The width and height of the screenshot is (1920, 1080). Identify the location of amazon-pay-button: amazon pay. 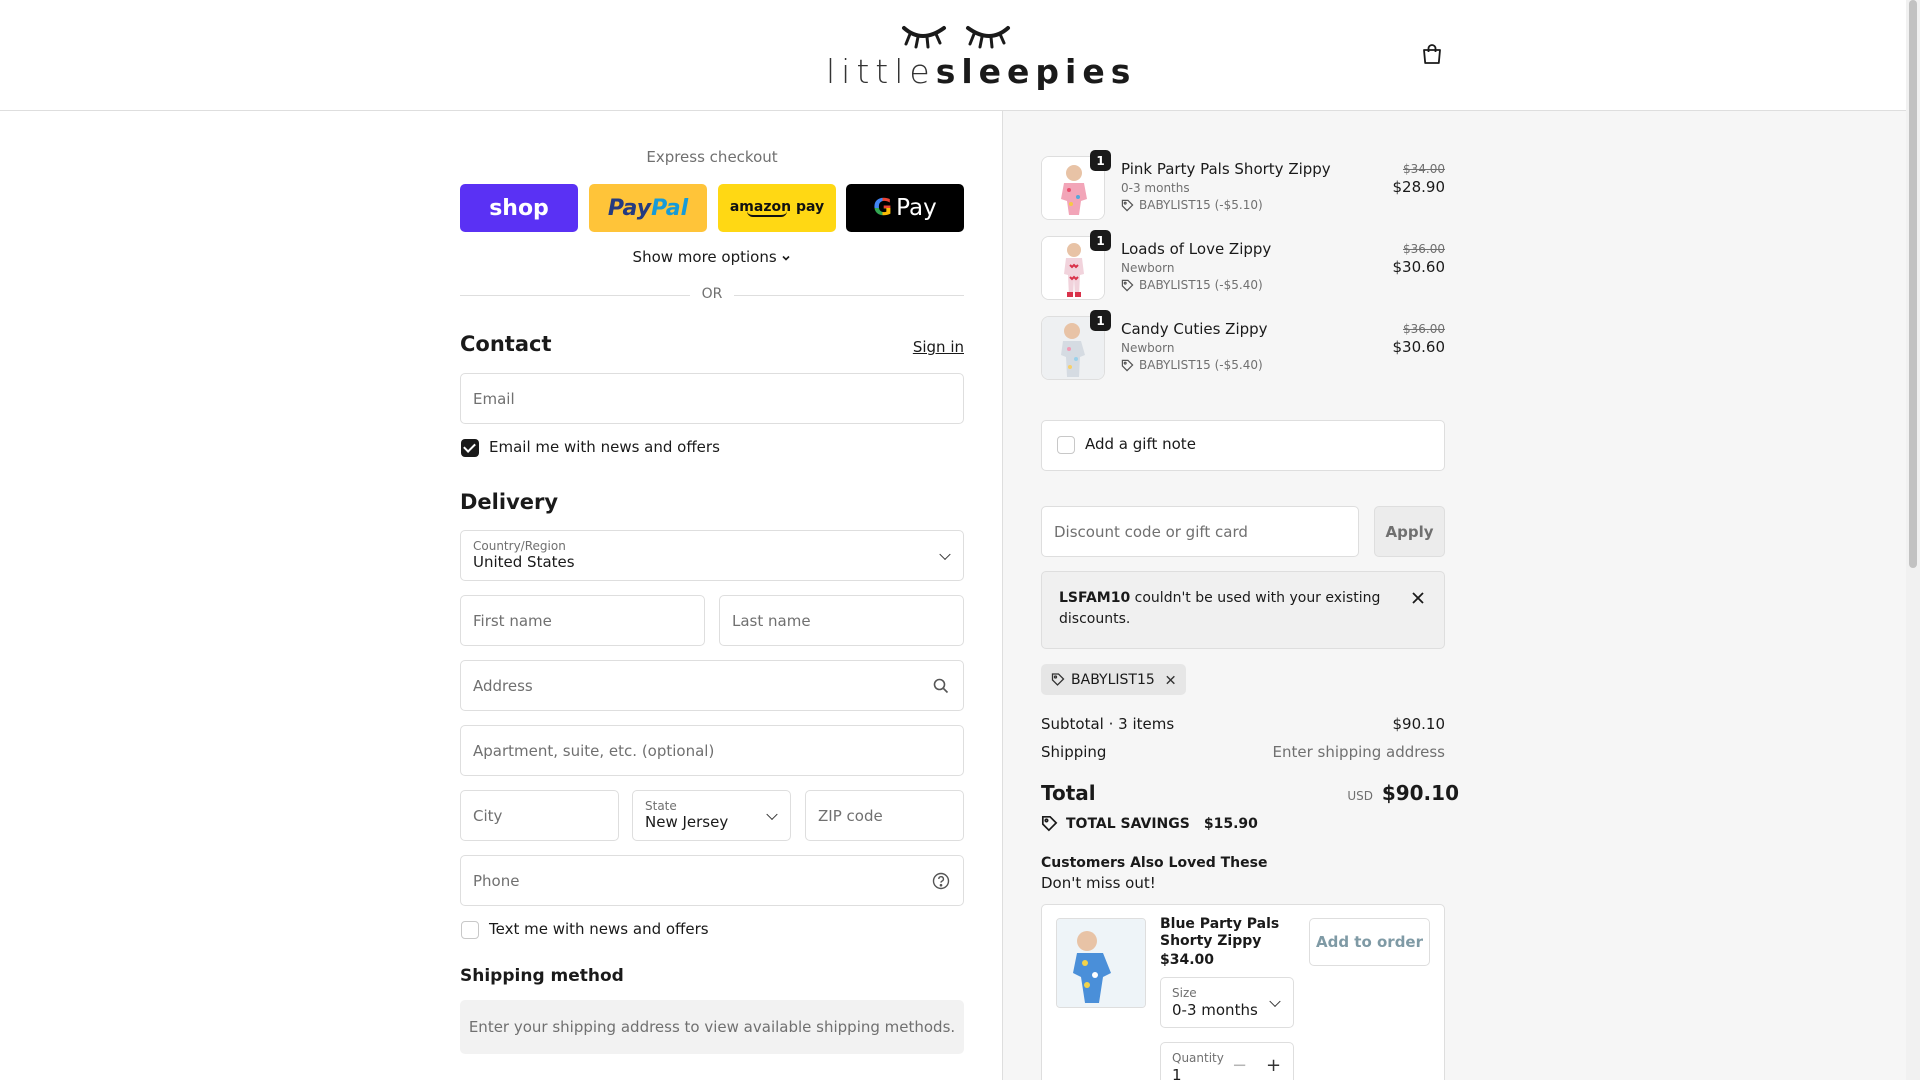
(777, 208).